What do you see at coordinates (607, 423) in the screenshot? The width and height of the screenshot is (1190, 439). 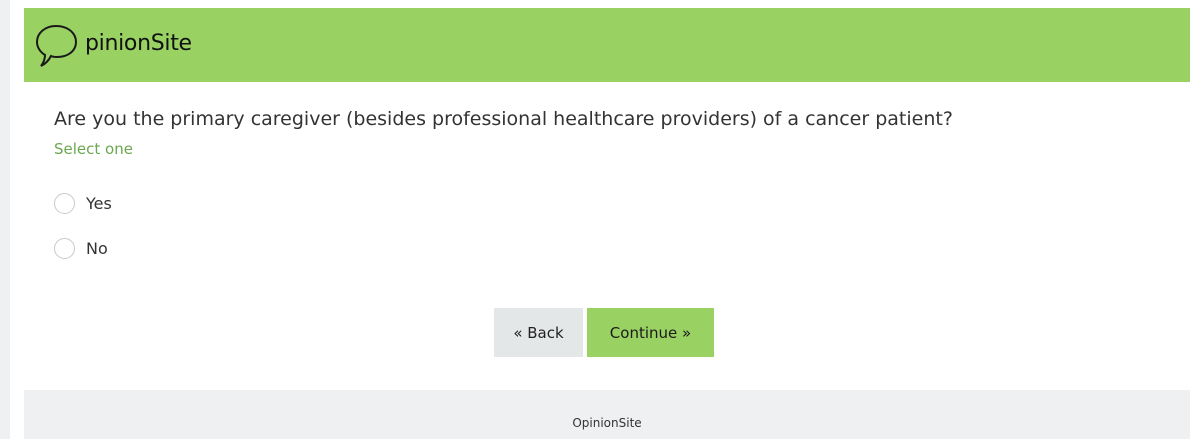 I see `footer-text: OpinionSite` at bounding box center [607, 423].